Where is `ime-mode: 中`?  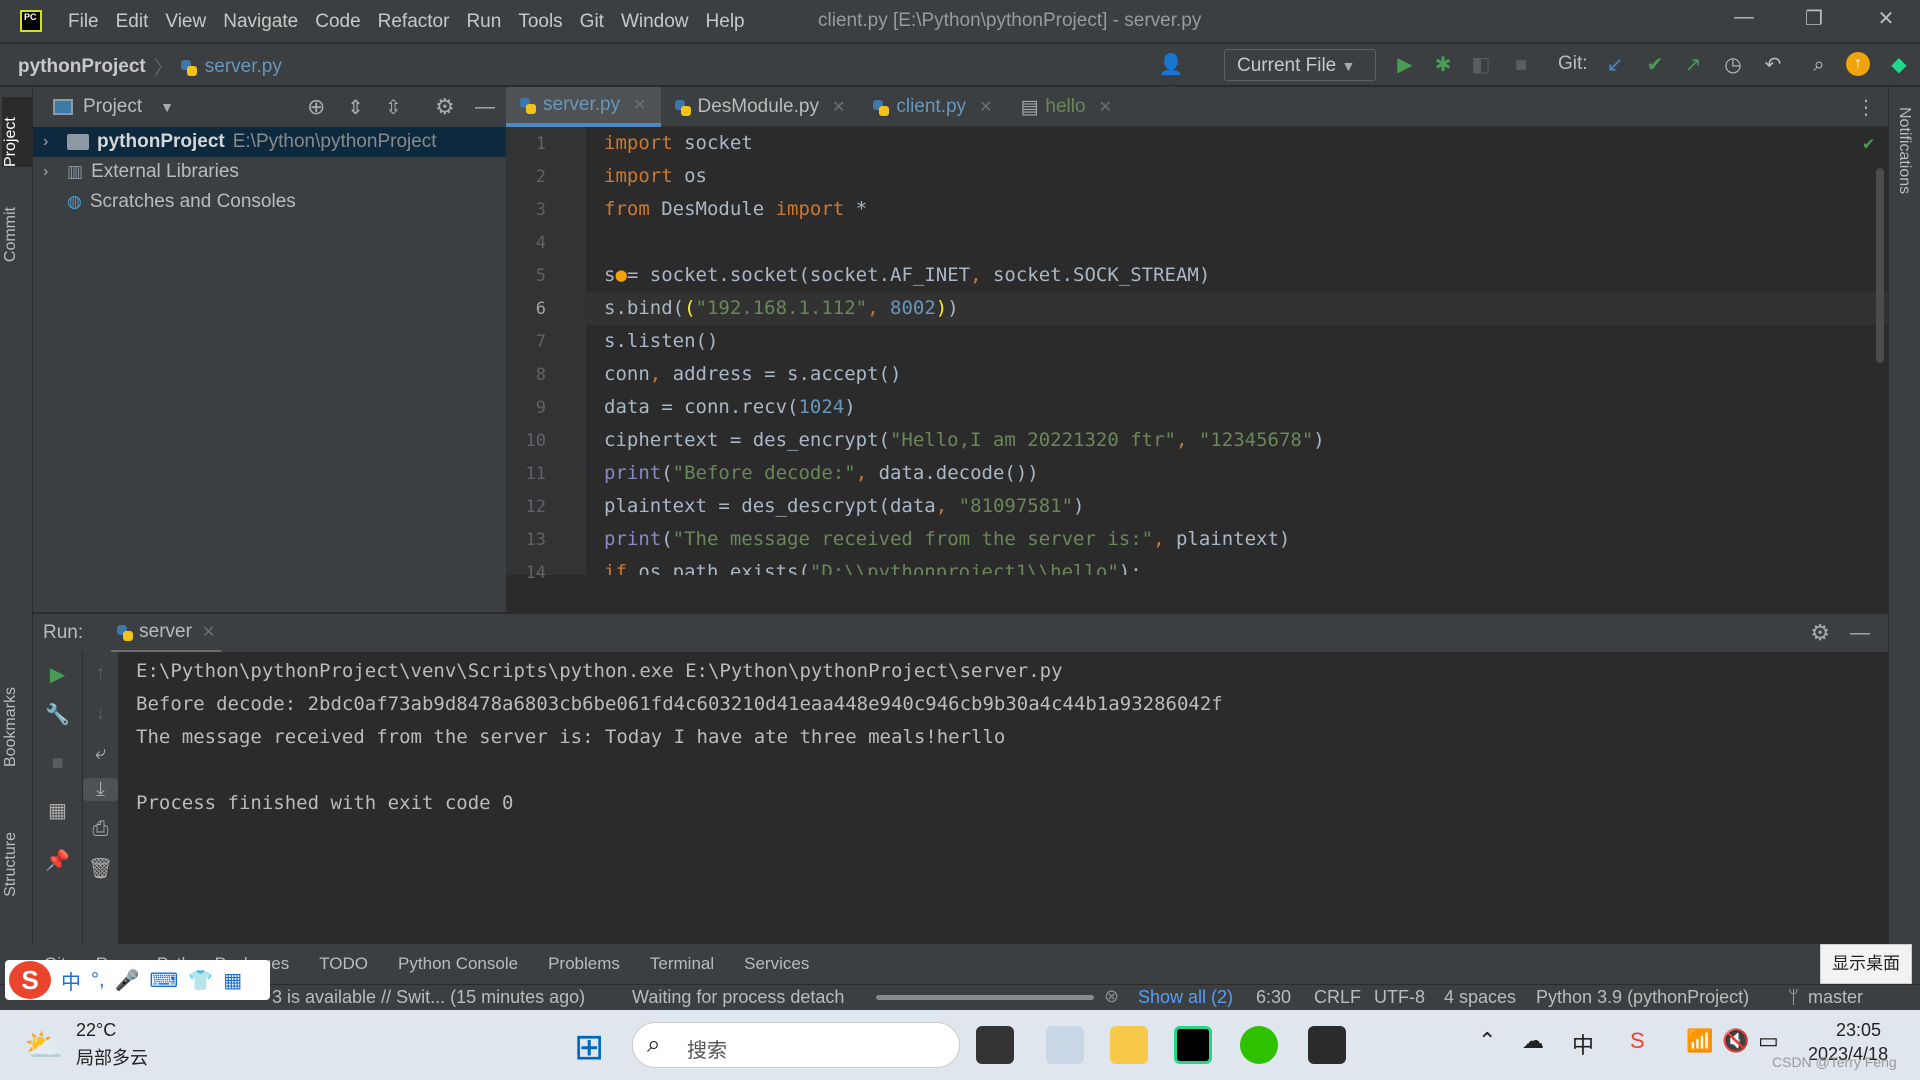 ime-mode: 中 is located at coordinates (71, 980).